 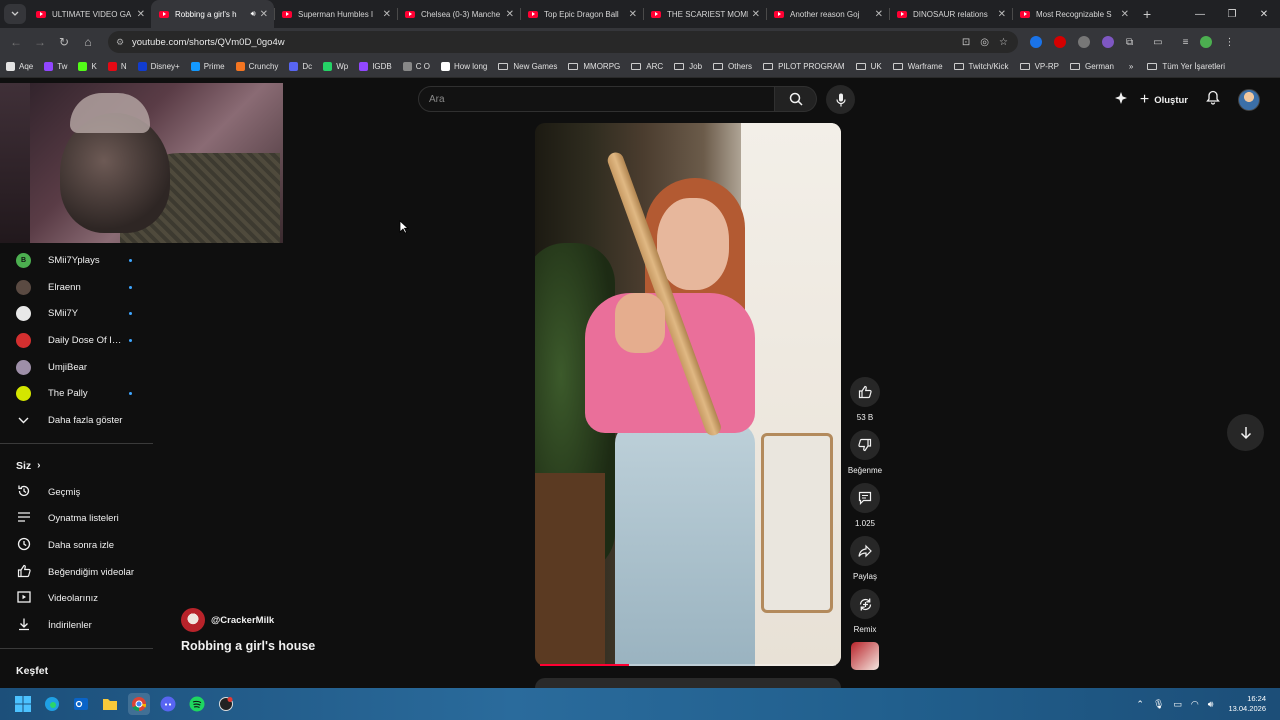 I want to click on bookmarks-overflow-button: », so click(x=1131, y=66).